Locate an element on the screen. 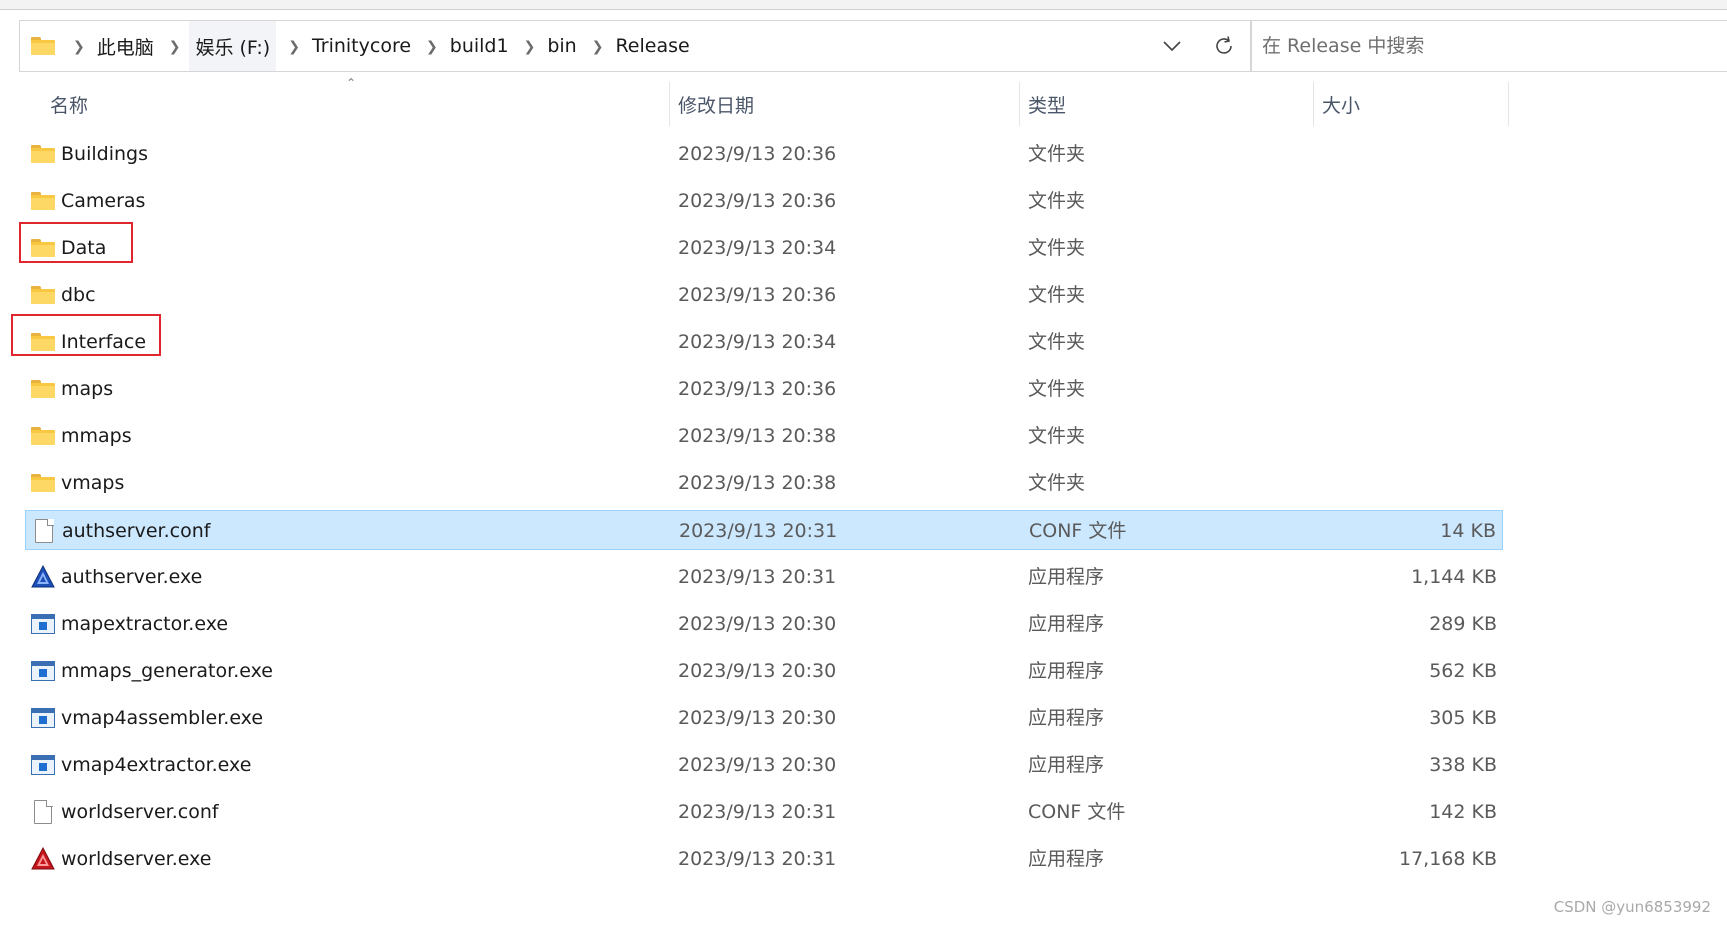 The width and height of the screenshot is (1727, 928). file-row: maps 2023/9/13 20:36 文件夹 is located at coordinates (764, 389).